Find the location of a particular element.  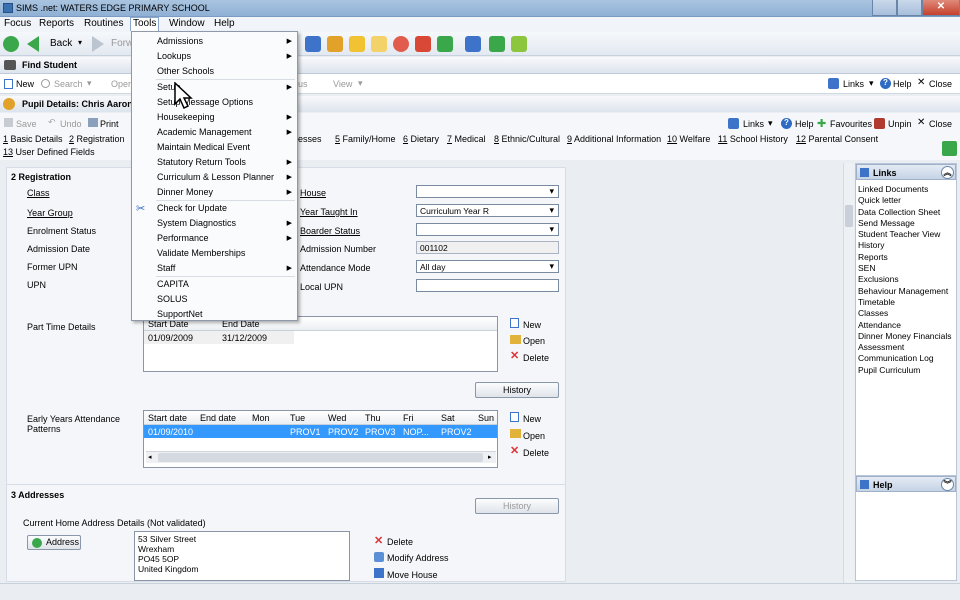

year-taught-in-label: Year Taught In is located at coordinates (329, 212).